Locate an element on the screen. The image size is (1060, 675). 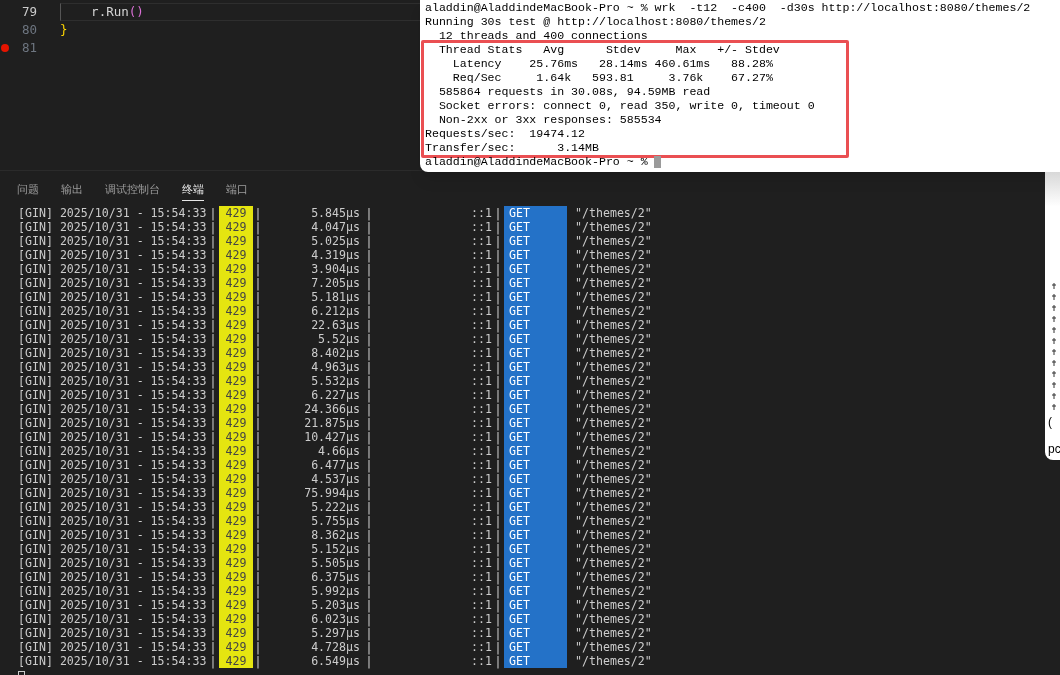
panel-tab: 端口 is located at coordinates (237, 190).